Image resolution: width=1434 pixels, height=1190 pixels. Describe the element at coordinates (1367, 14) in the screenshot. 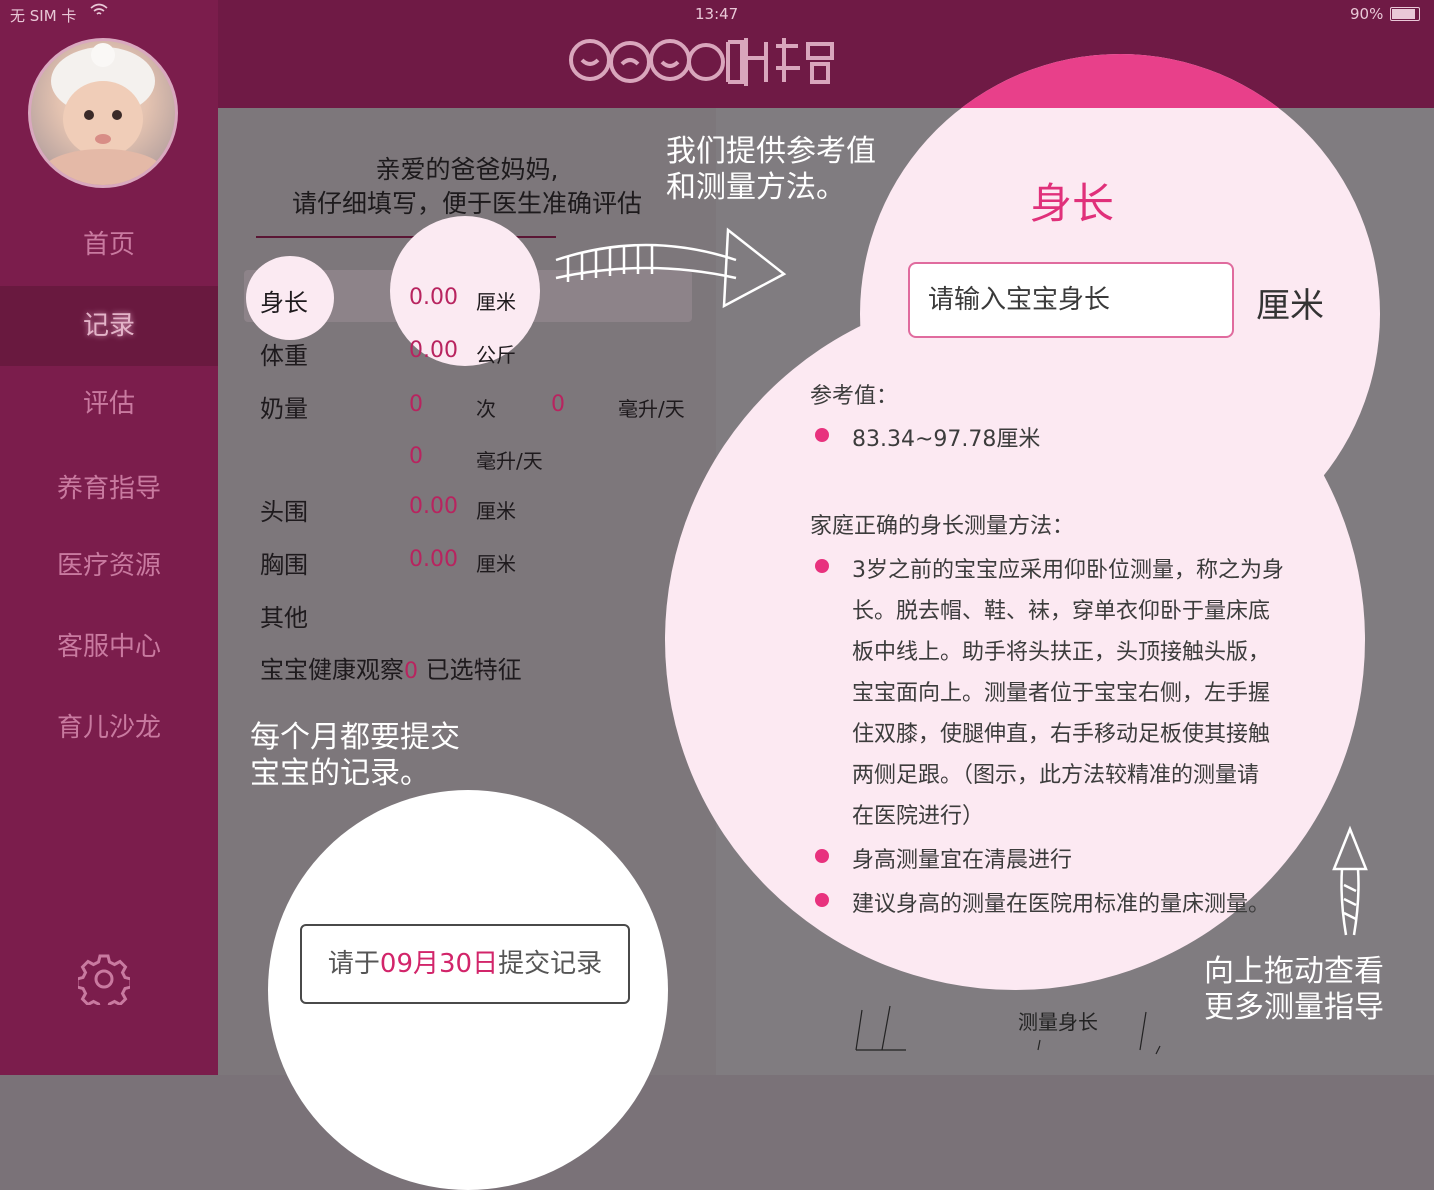

I see `battery-percent: 90%` at that location.